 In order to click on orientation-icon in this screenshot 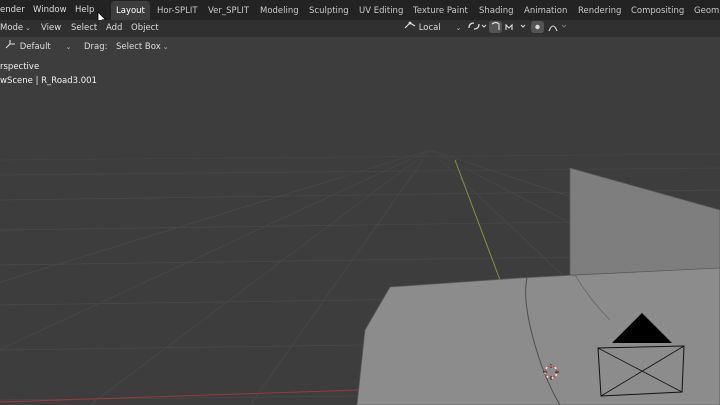, I will do `click(10, 44)`.